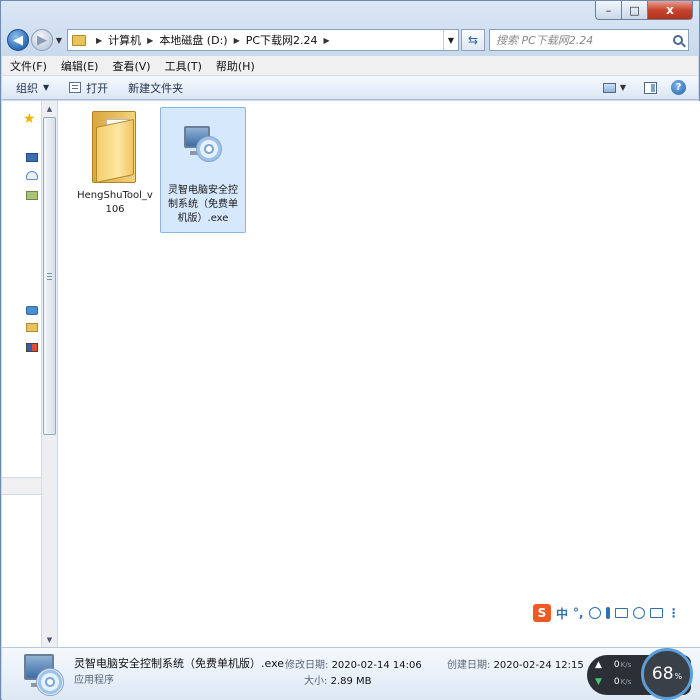 The image size is (700, 700). I want to click on new-folder-button: 新建文件夹, so click(155, 88).